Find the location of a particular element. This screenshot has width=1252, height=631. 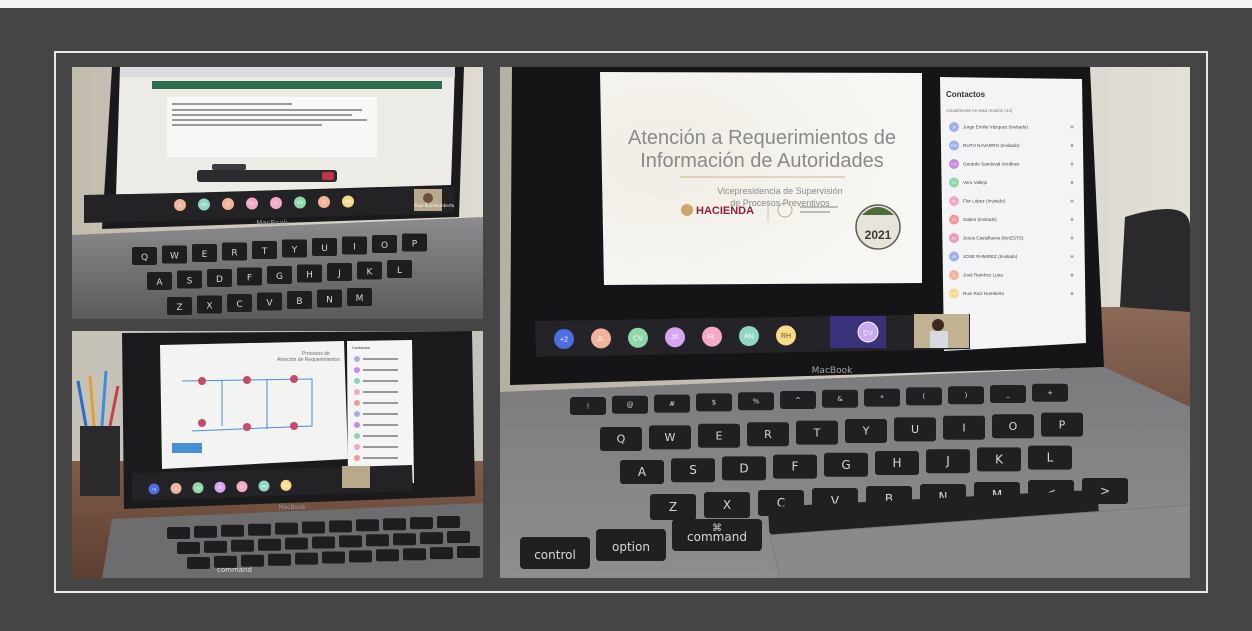

keyboard-key: ) is located at coordinates (966, 395).